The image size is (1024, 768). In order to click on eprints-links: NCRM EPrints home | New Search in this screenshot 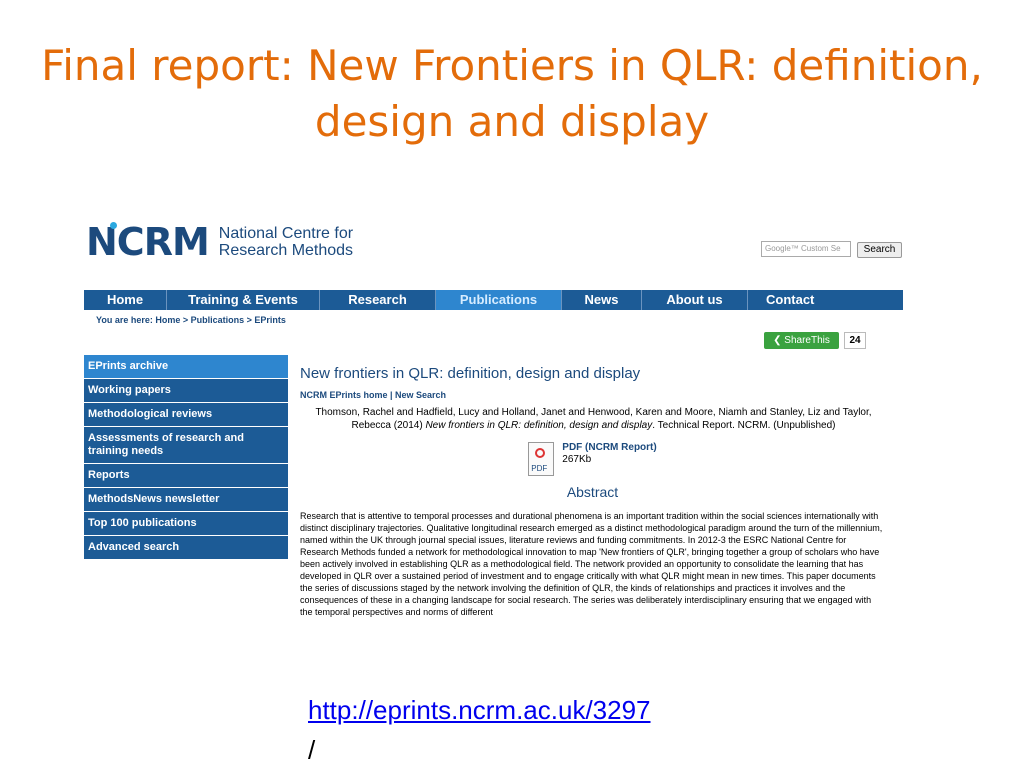, I will do `click(592, 395)`.